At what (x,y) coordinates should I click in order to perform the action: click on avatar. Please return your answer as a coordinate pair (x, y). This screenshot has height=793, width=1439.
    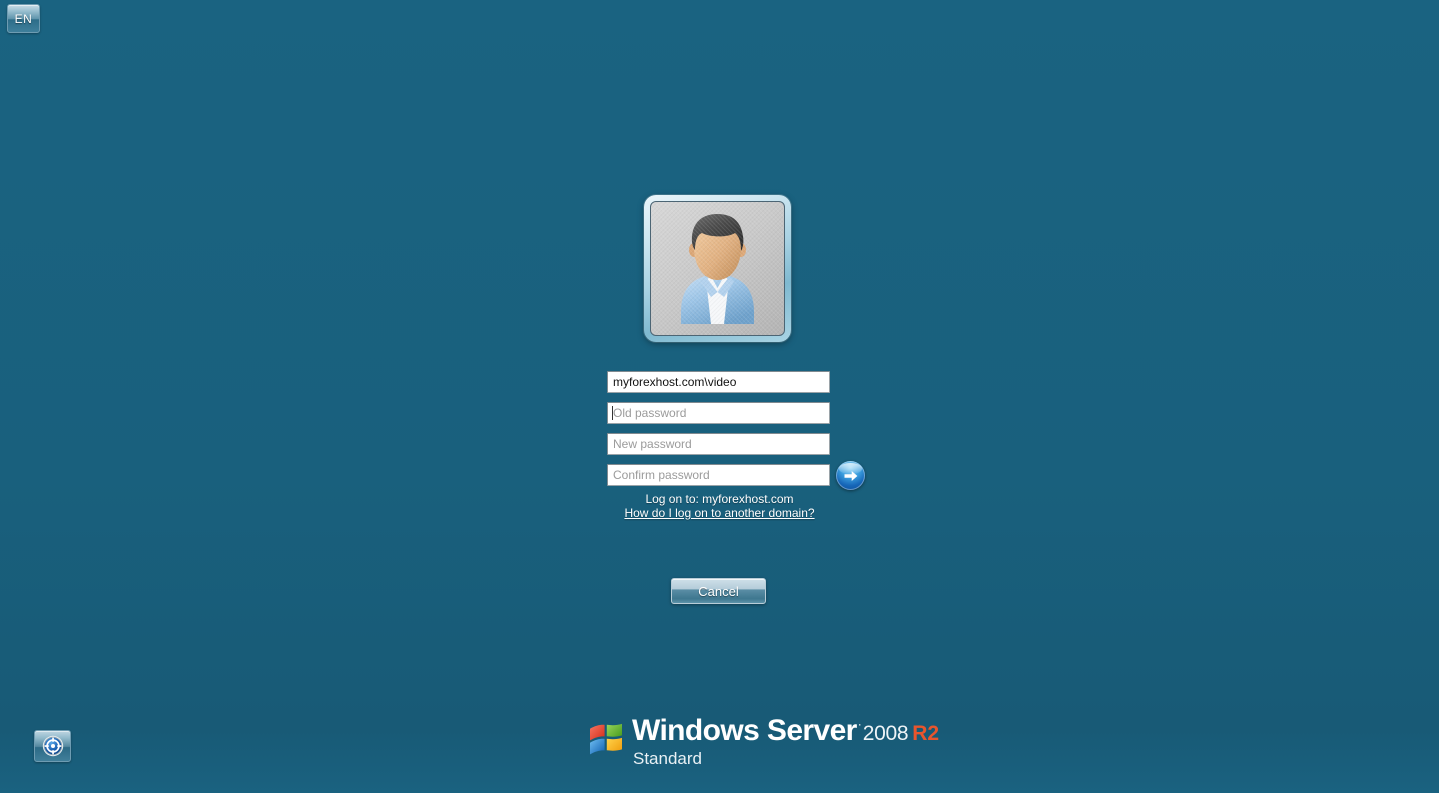
    Looking at the image, I should click on (717, 268).